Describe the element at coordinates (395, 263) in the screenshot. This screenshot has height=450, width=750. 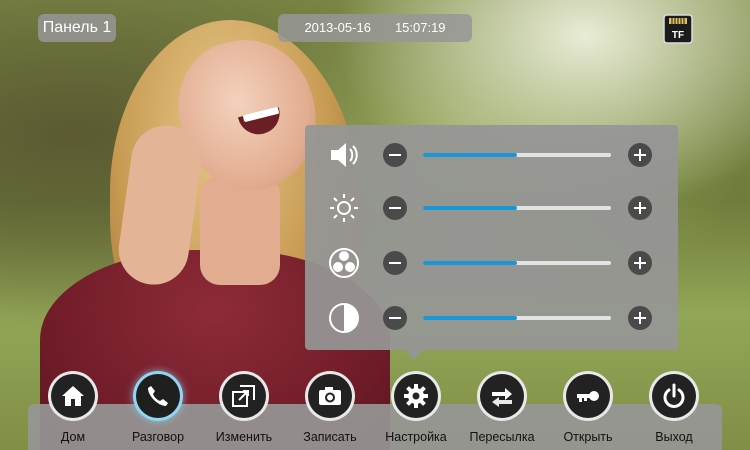
I see `color-decrease-button` at that location.